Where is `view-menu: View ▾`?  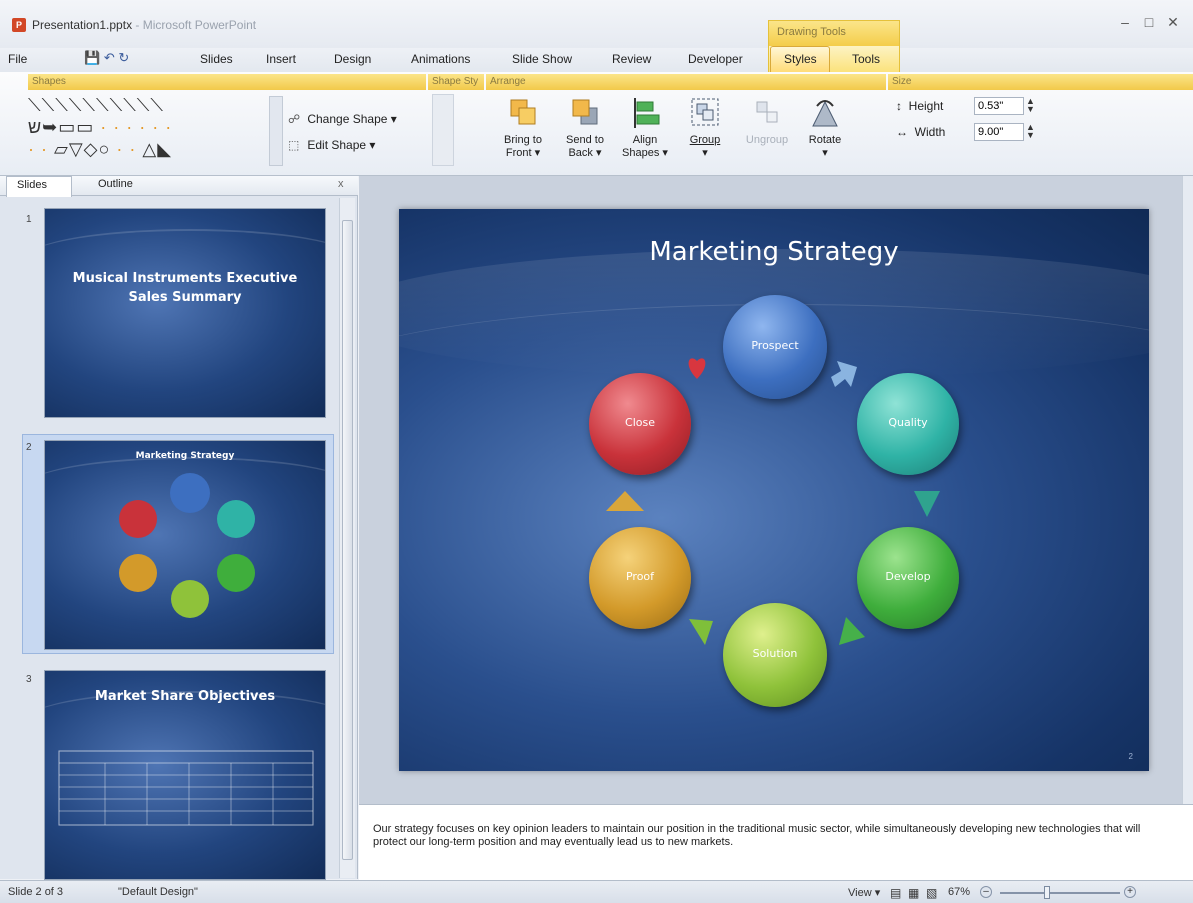
view-menu: View ▾ is located at coordinates (864, 892).